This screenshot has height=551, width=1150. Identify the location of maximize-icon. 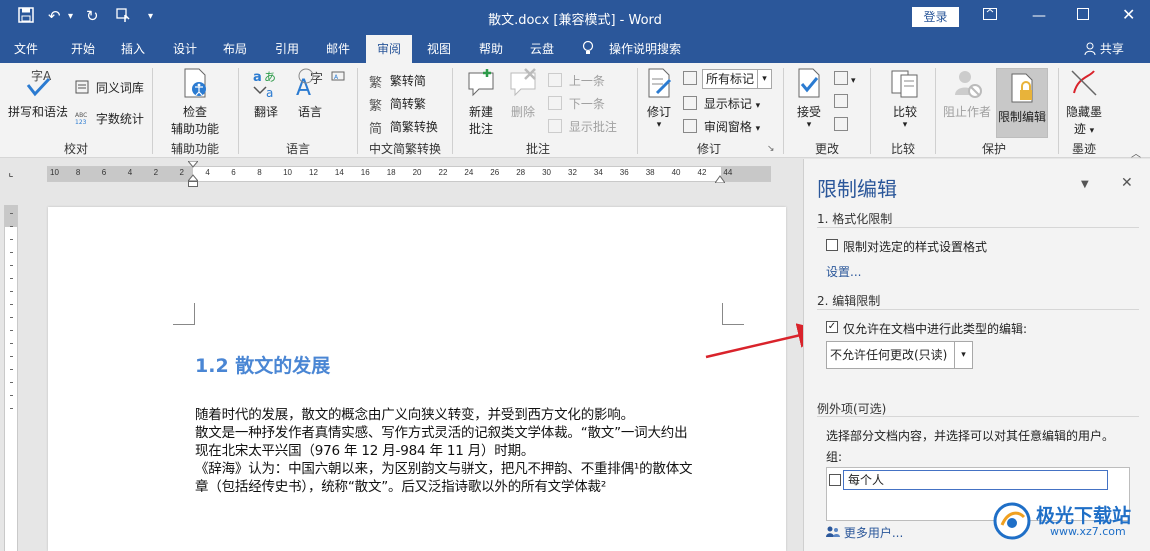
(1083, 16).